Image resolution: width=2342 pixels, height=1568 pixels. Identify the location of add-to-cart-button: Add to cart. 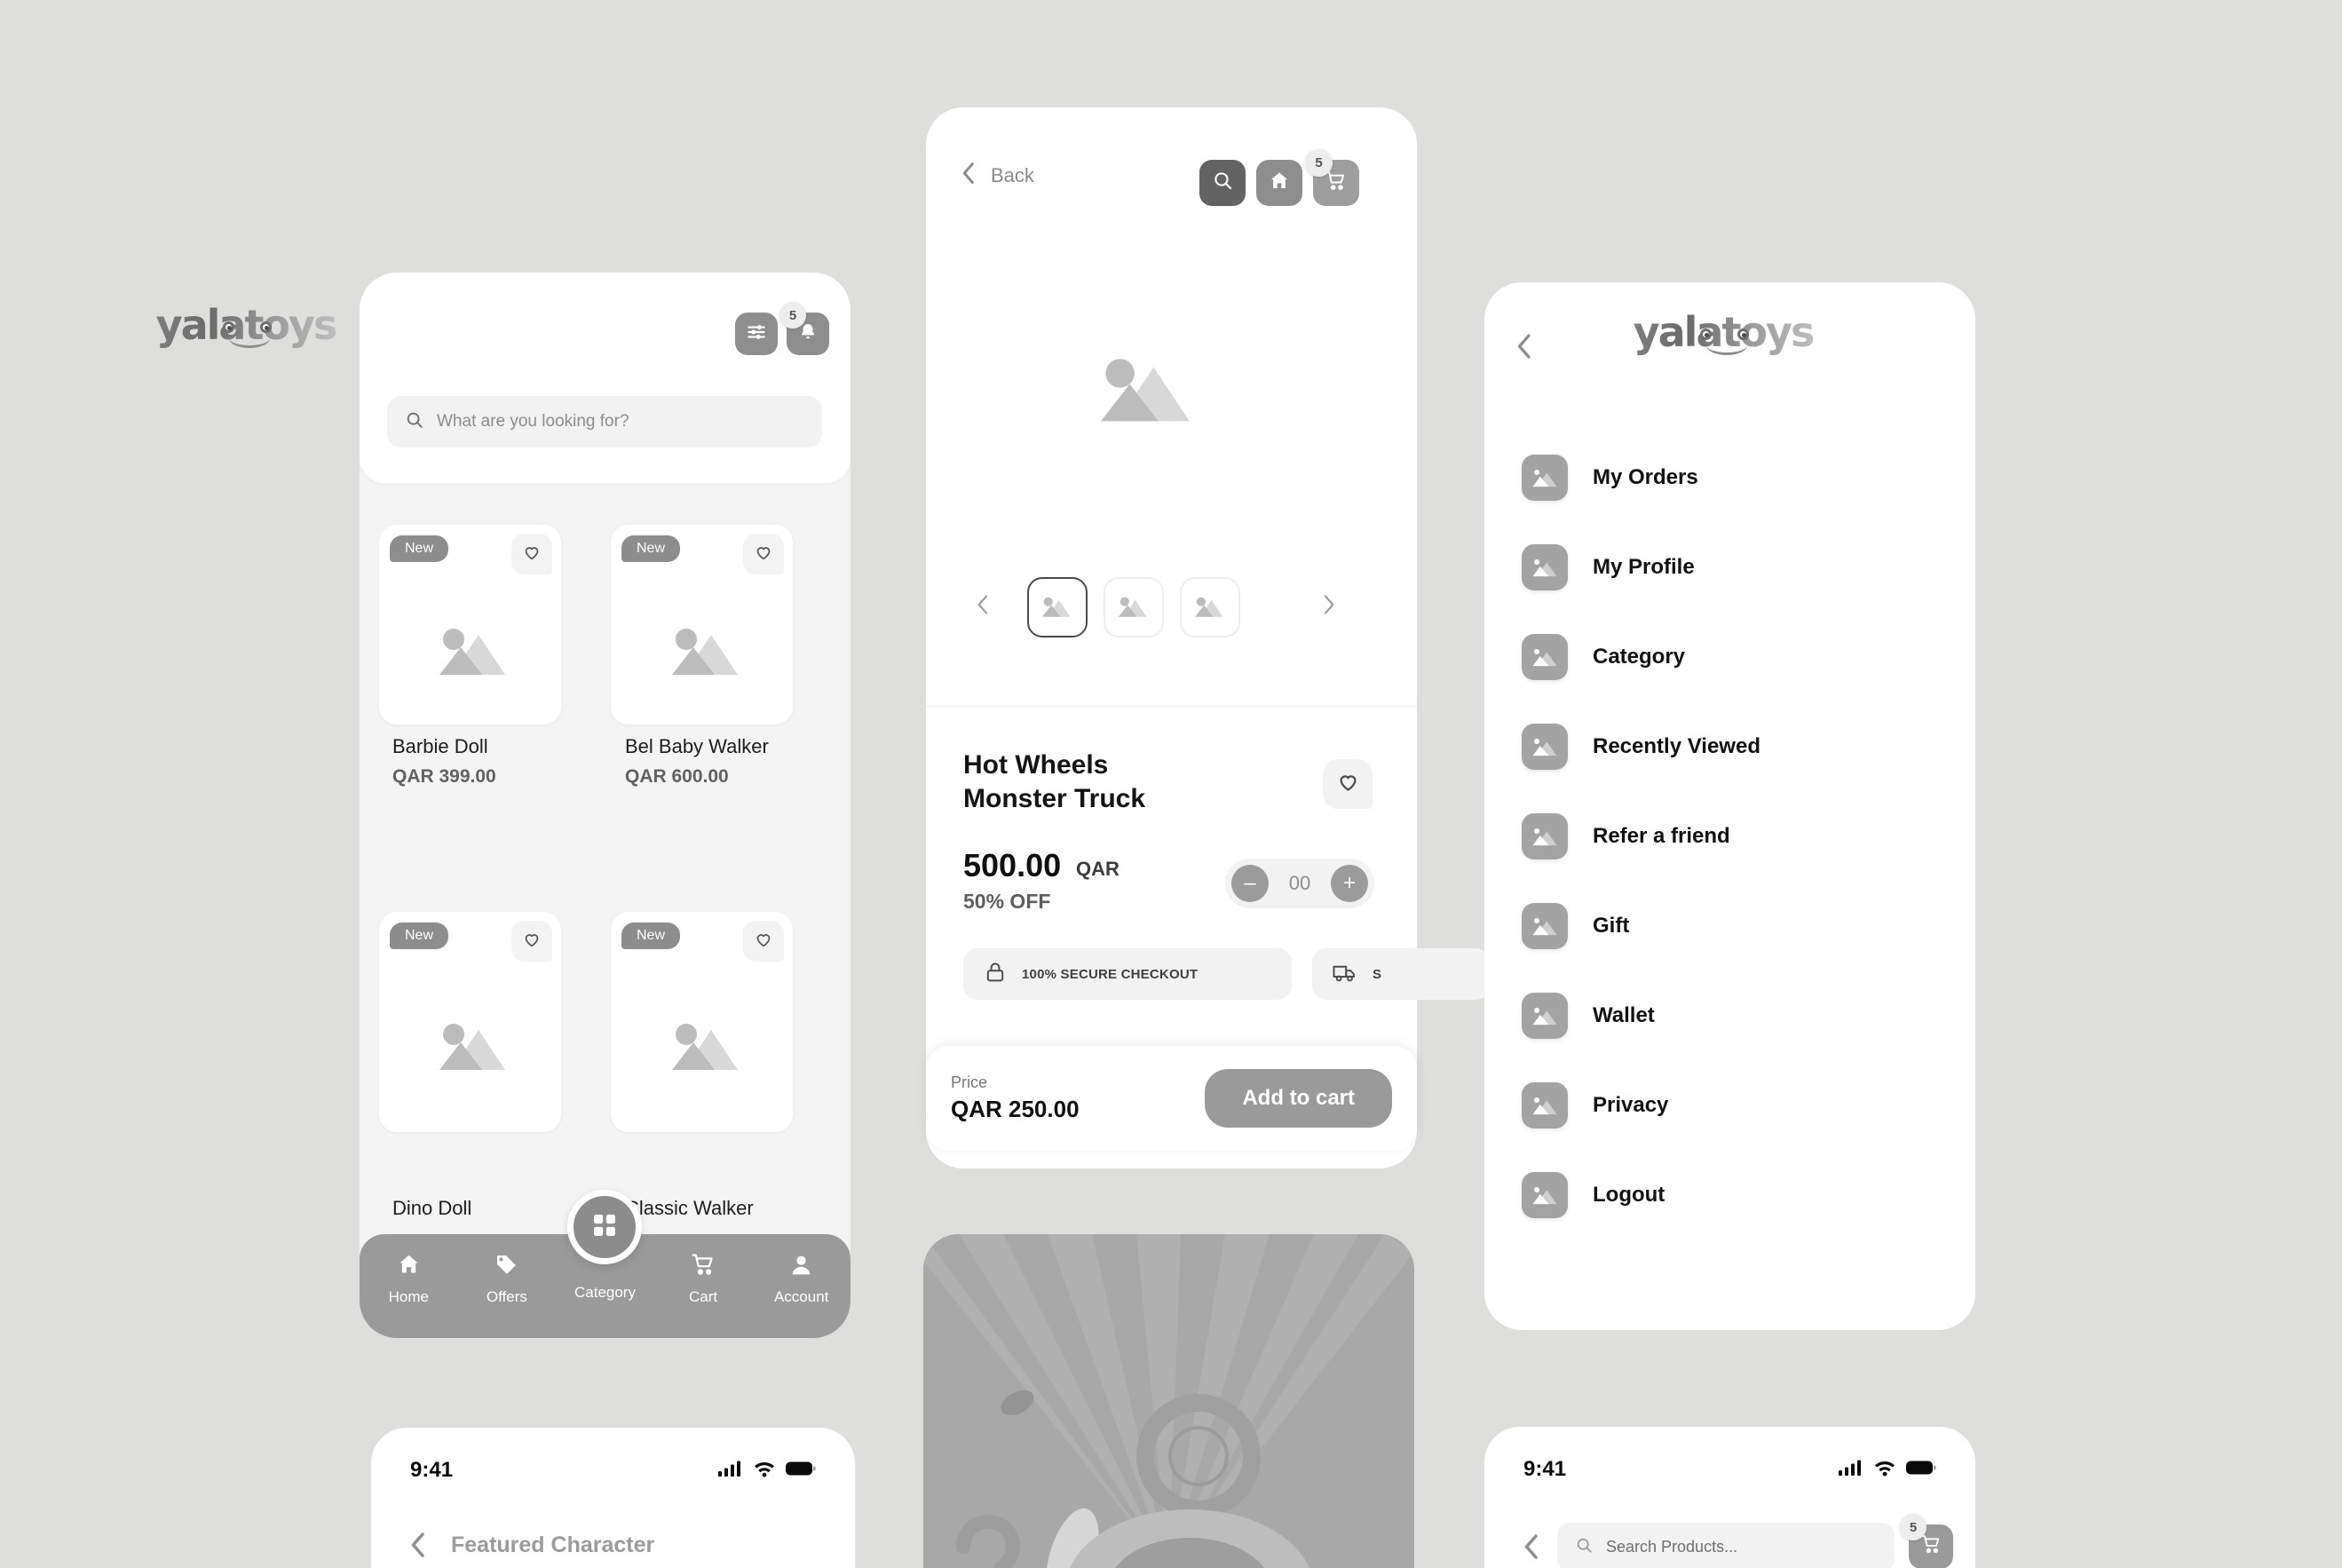
(1298, 1098).